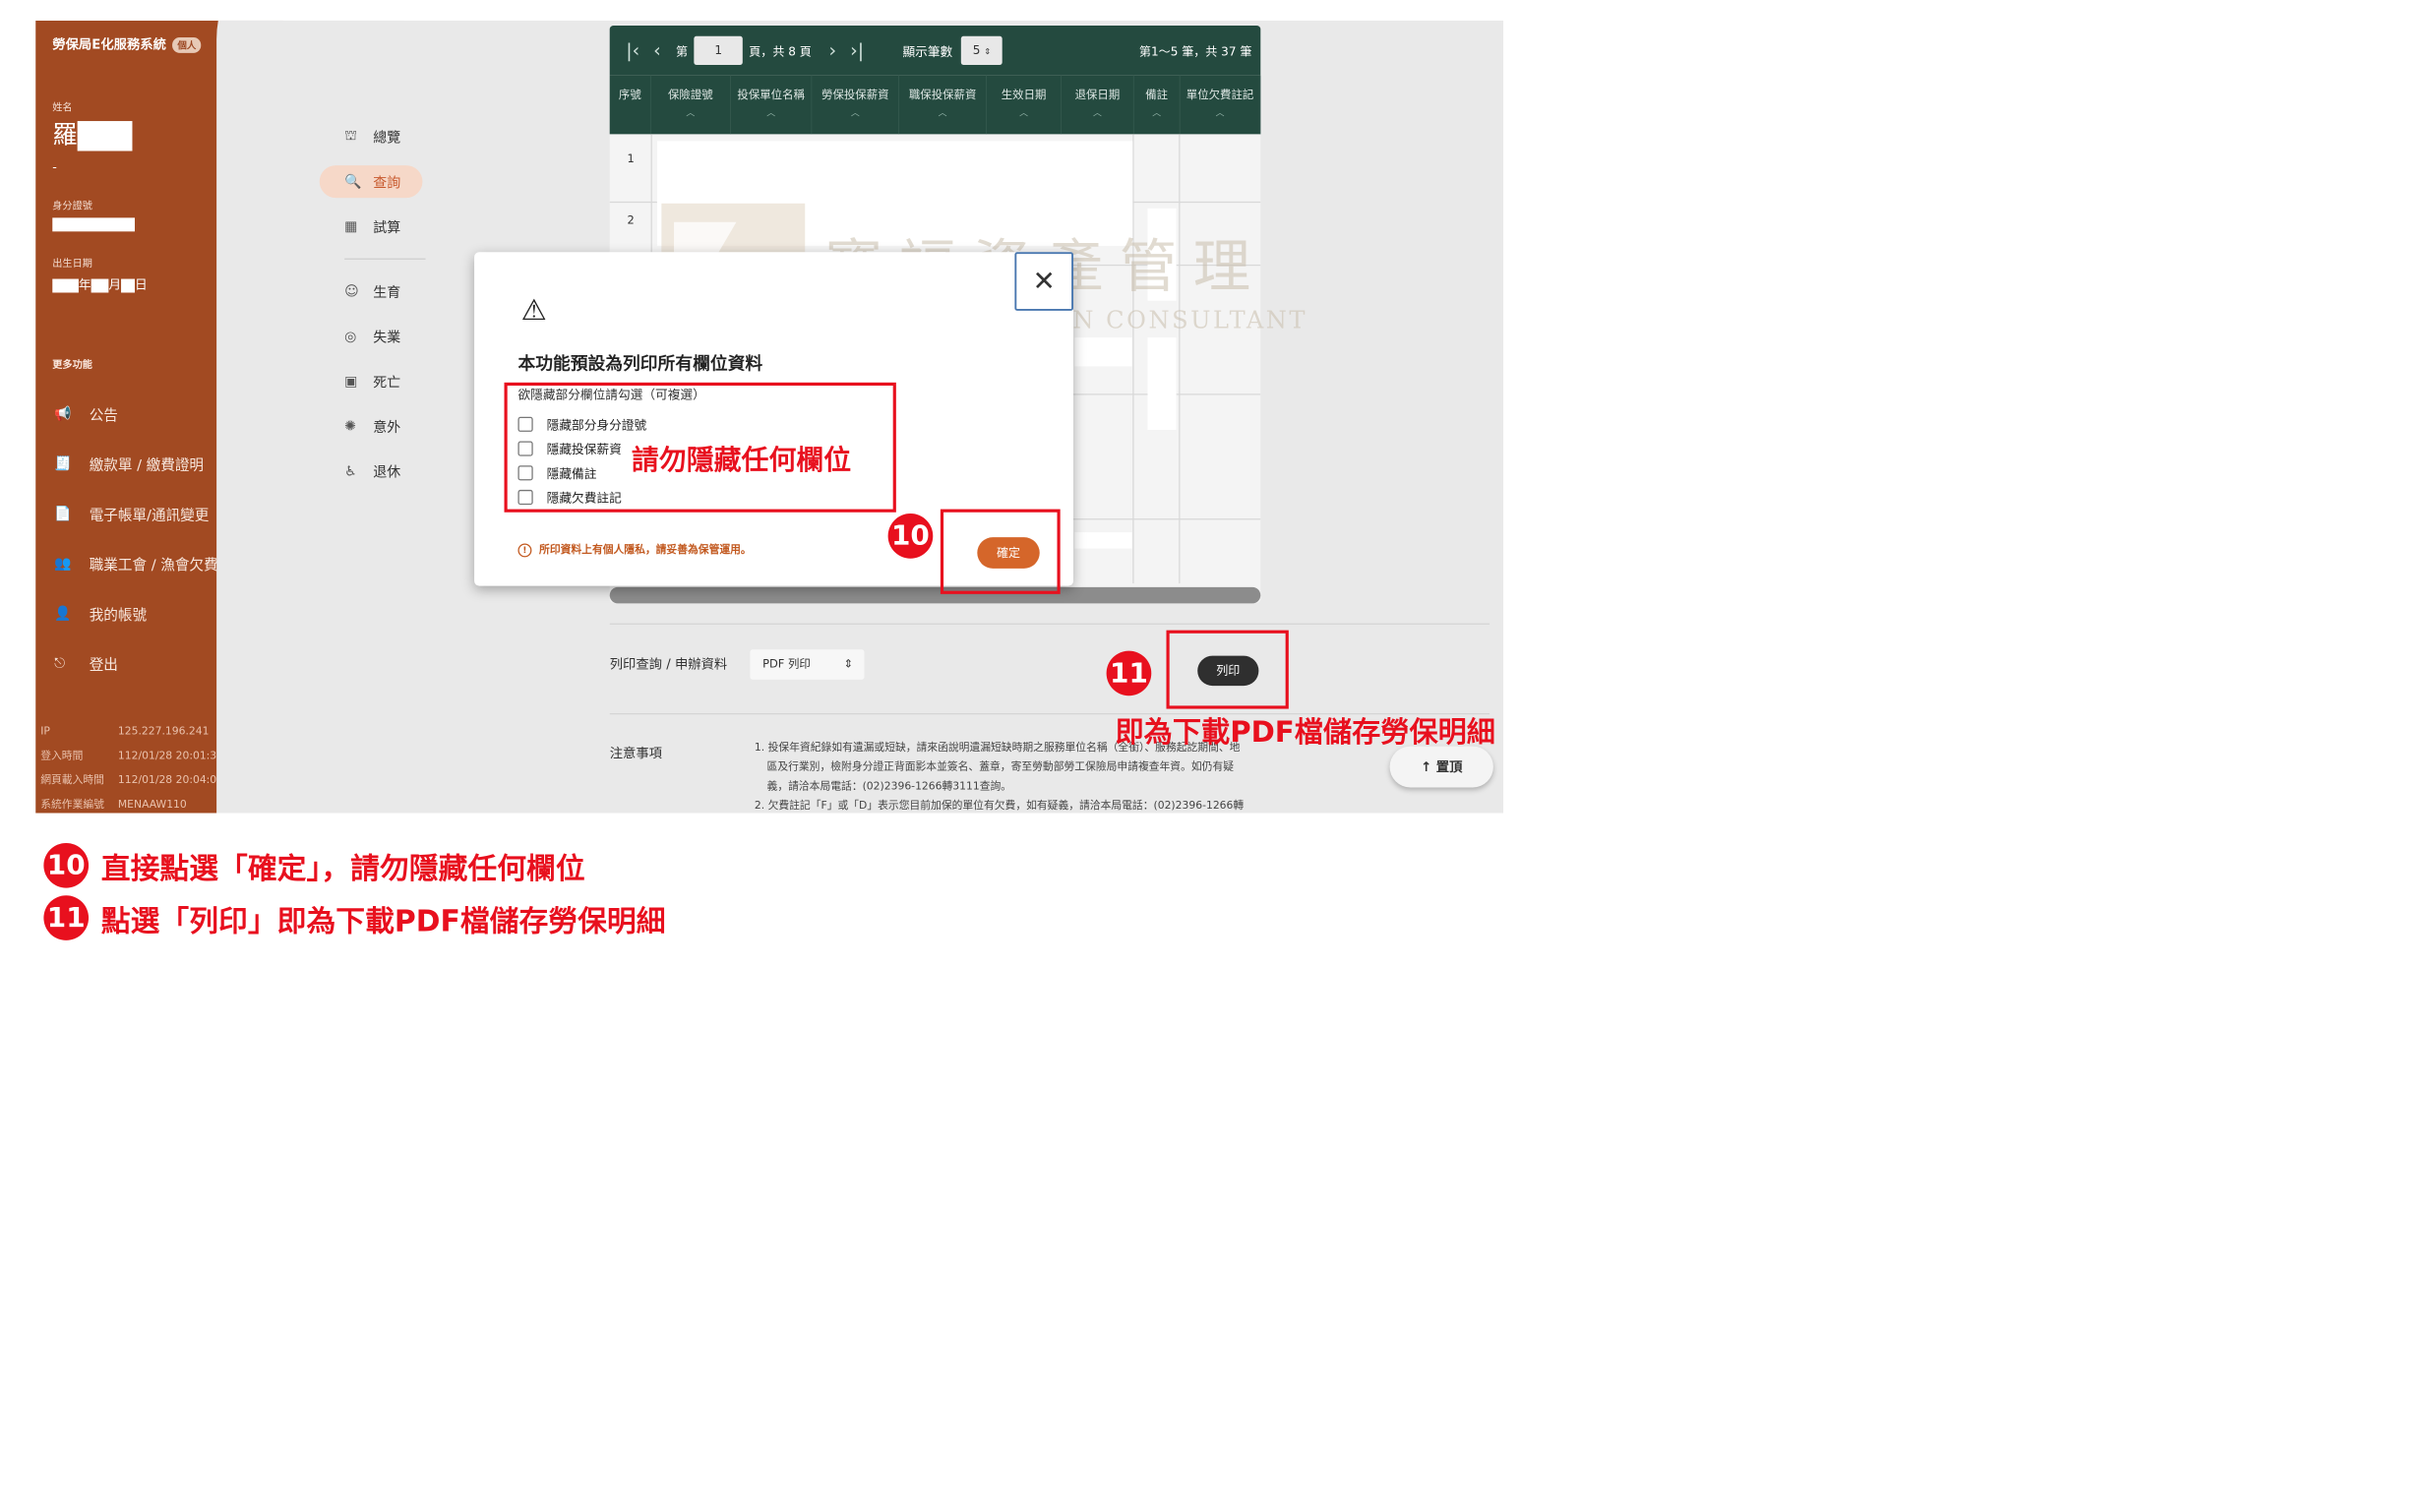 The width and height of the screenshot is (2432, 1512). What do you see at coordinates (65, 286) in the screenshot?
I see `dob-mask-year` at bounding box center [65, 286].